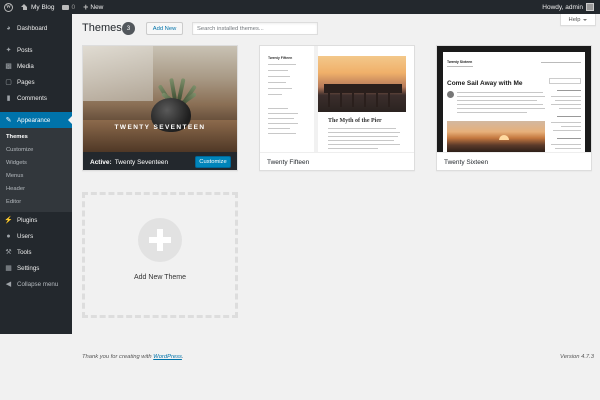  What do you see at coordinates (8, 252) in the screenshot?
I see `wrench-icon: ⚒` at bounding box center [8, 252].